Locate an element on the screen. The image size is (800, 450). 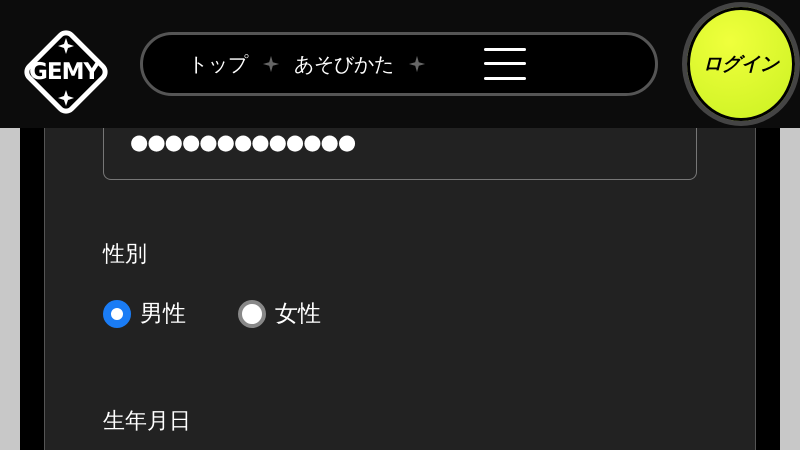
radio-option: 女性 is located at coordinates (279, 313).